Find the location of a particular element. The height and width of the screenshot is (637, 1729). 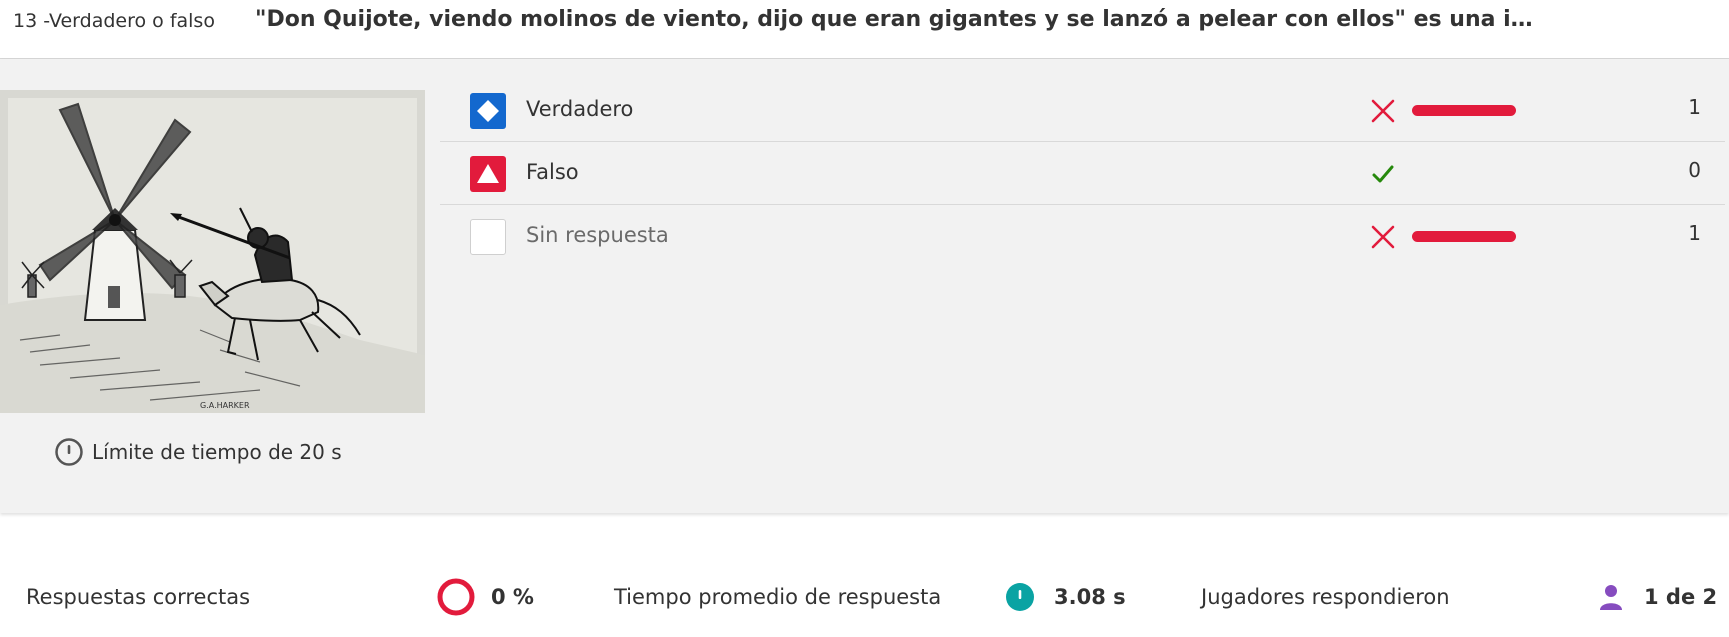

clock-icon is located at coordinates (69, 452).